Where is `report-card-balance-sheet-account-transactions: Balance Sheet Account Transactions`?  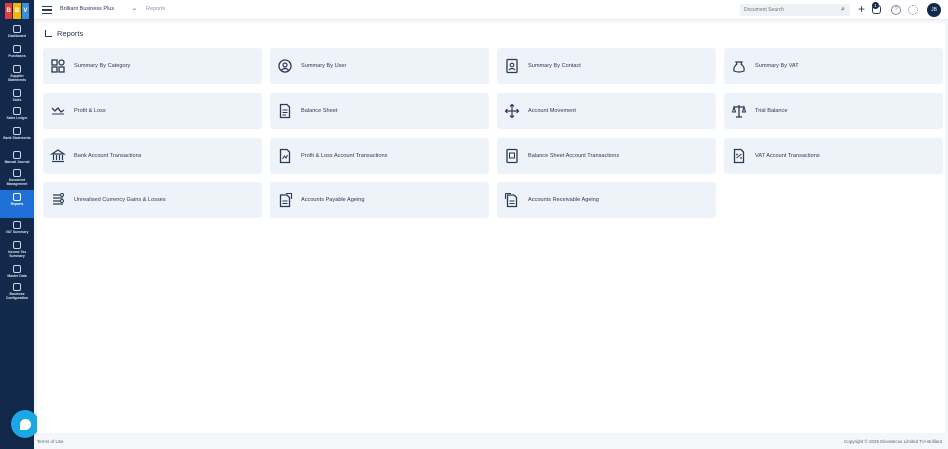
report-card-balance-sheet-account-transactions: Balance Sheet Account Transactions is located at coordinates (606, 156).